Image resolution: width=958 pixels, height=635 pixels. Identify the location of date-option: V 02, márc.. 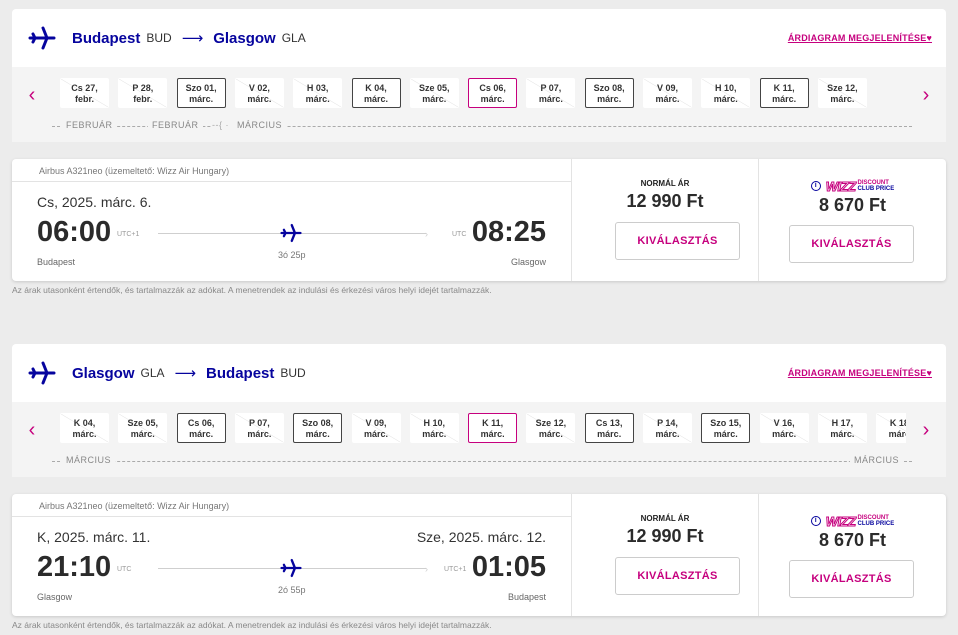
(259, 93).